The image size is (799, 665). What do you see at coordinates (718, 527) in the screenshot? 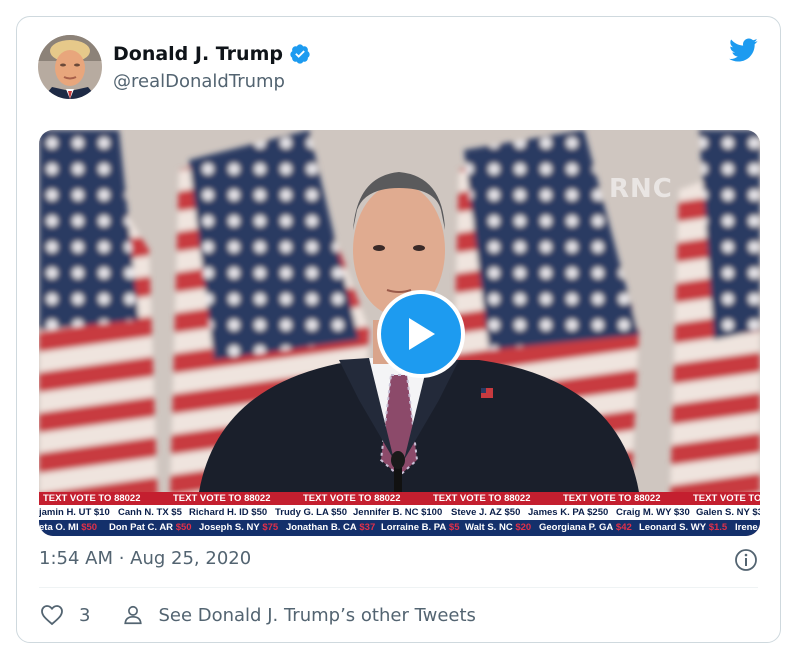
I see `ticker-amount: $1.5` at bounding box center [718, 527].